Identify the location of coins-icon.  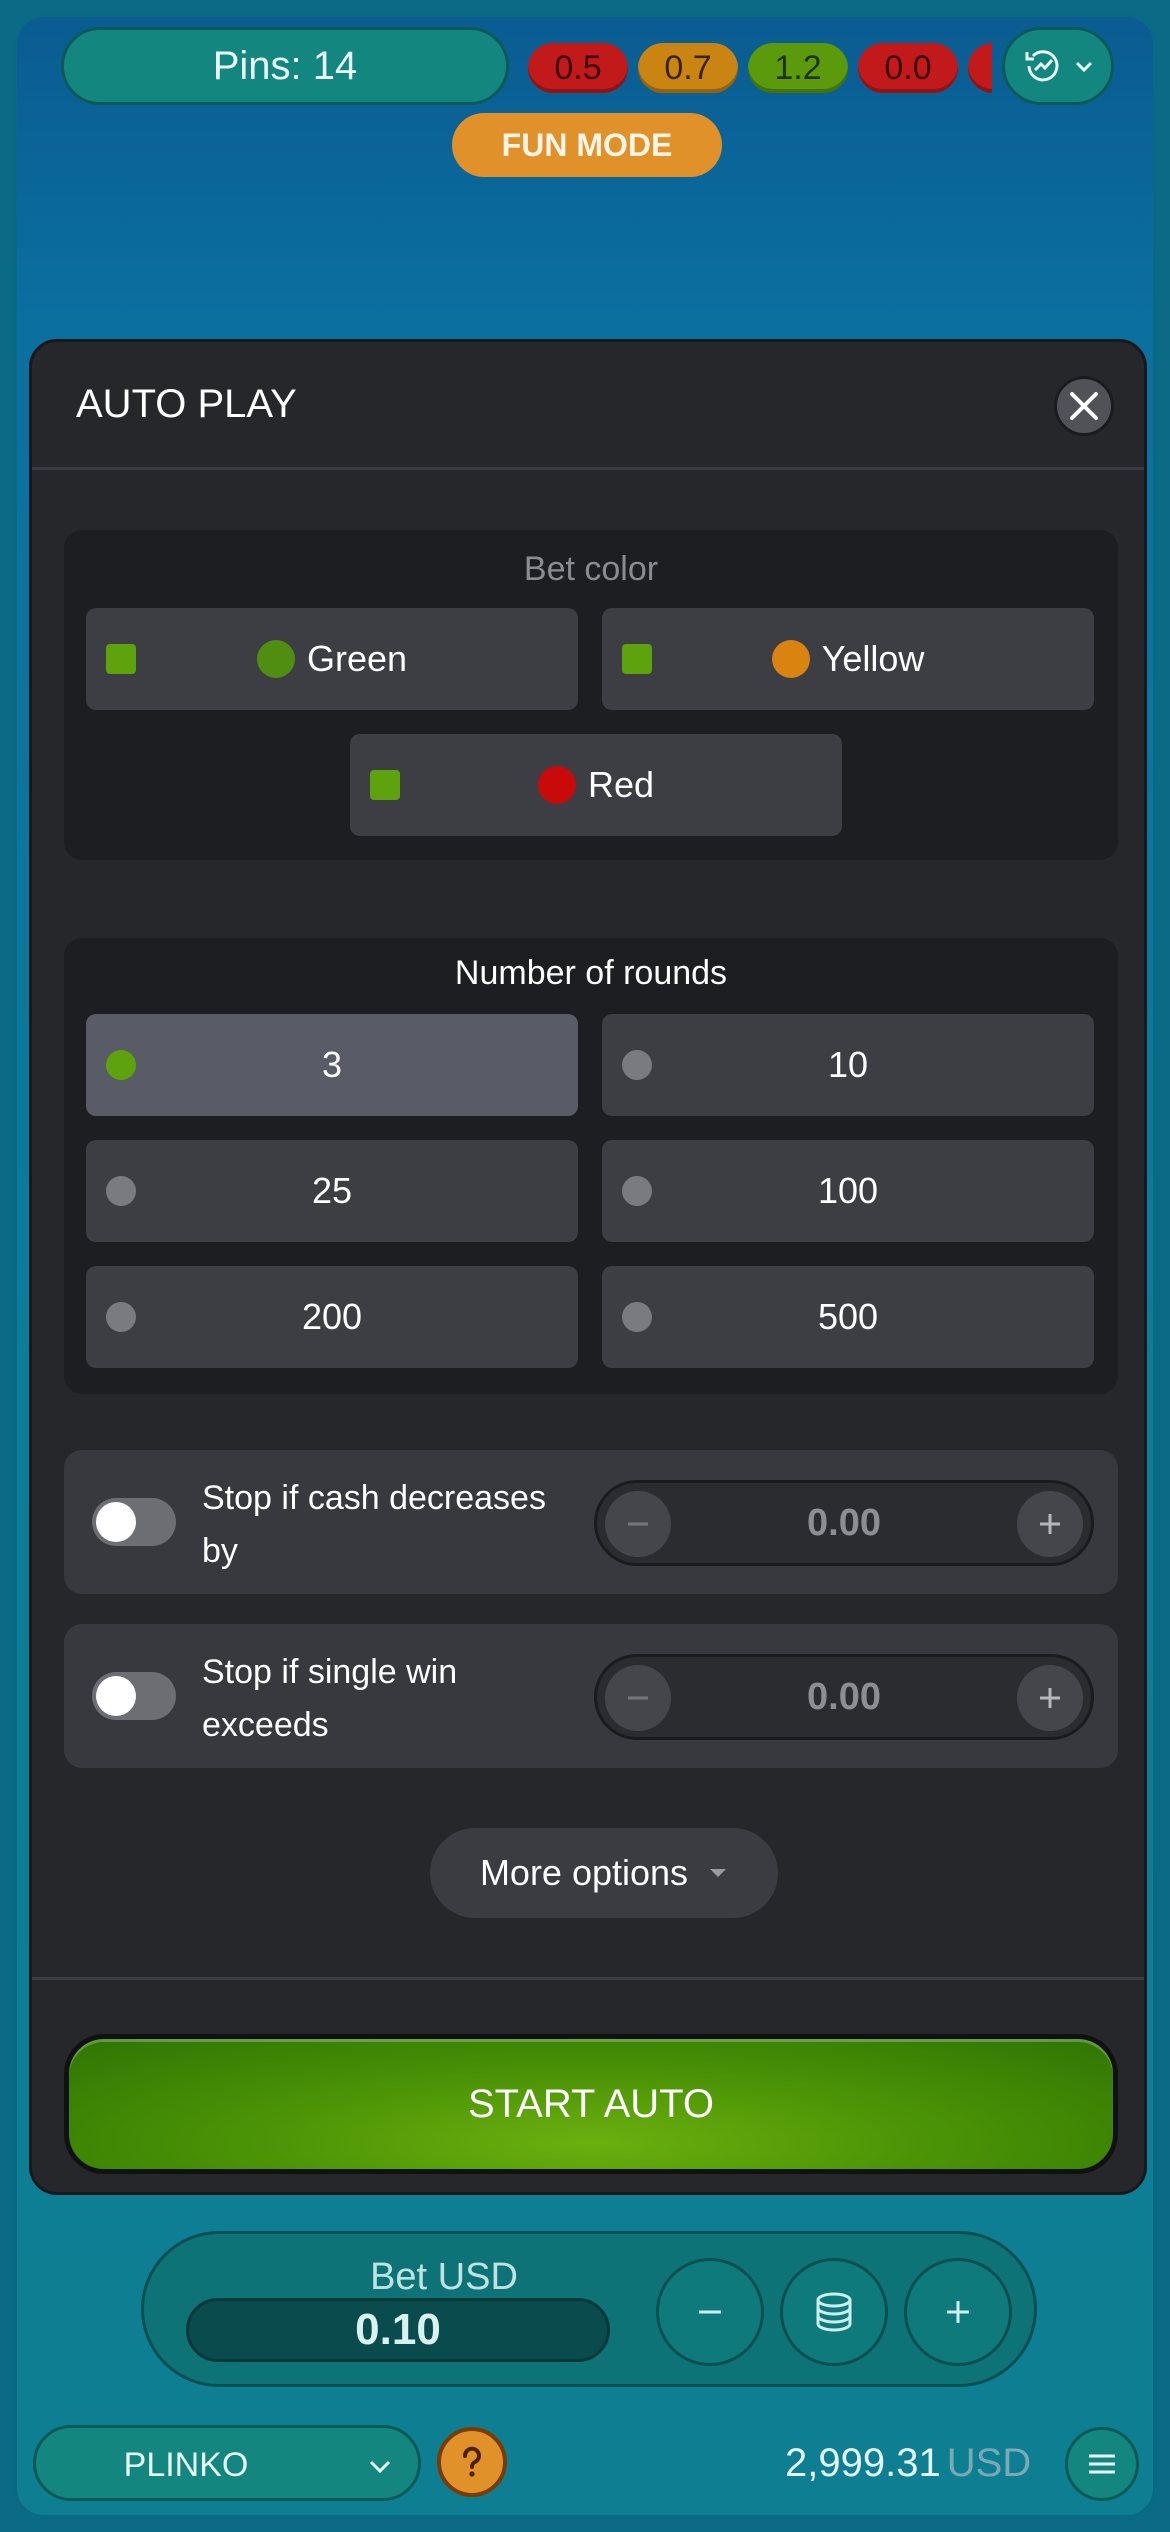
(834, 2312).